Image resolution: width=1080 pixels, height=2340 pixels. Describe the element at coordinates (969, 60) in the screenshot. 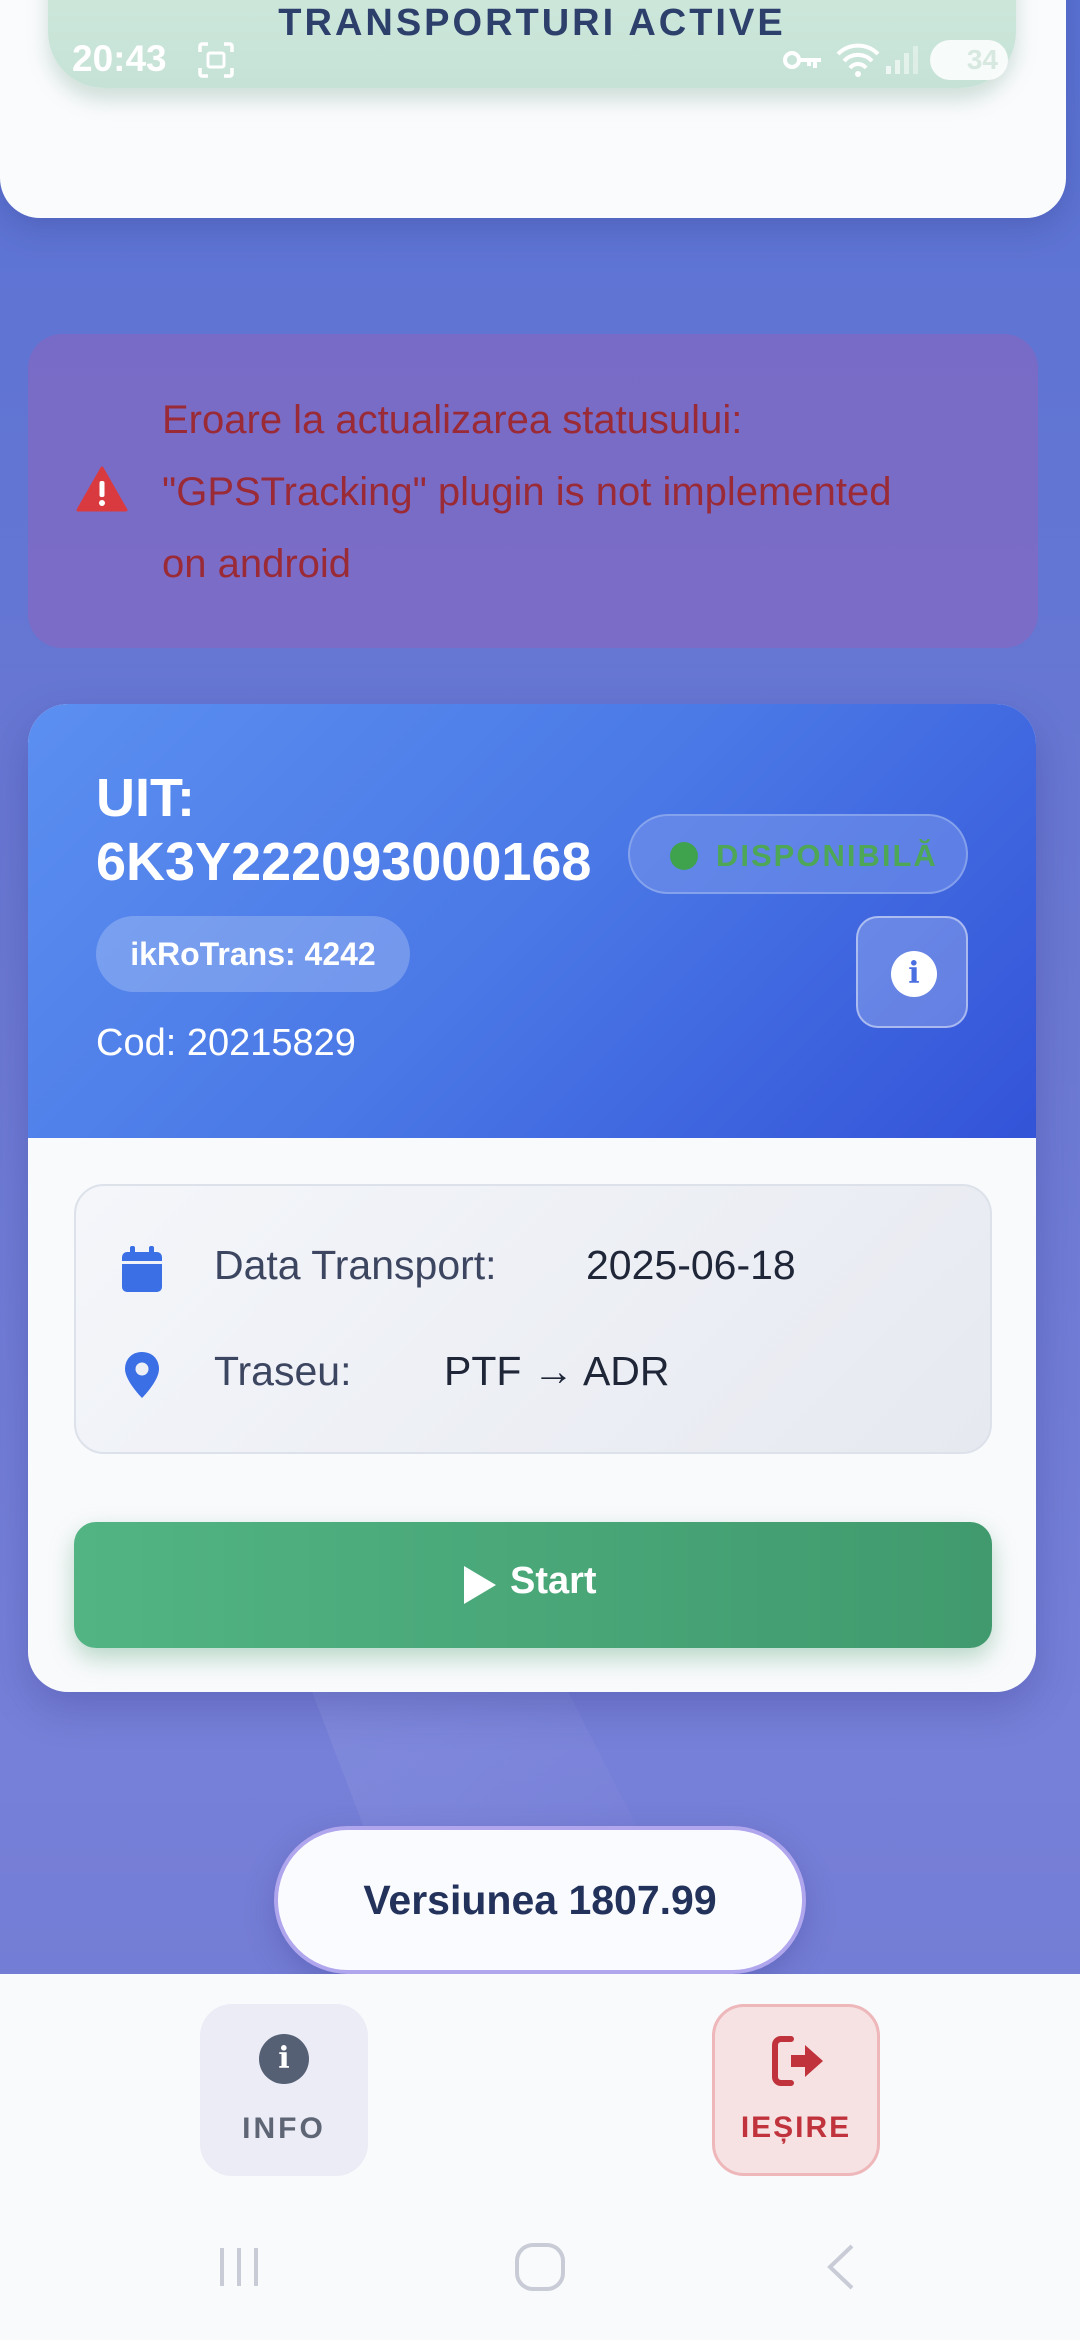

I see `battery-icon: 34` at that location.